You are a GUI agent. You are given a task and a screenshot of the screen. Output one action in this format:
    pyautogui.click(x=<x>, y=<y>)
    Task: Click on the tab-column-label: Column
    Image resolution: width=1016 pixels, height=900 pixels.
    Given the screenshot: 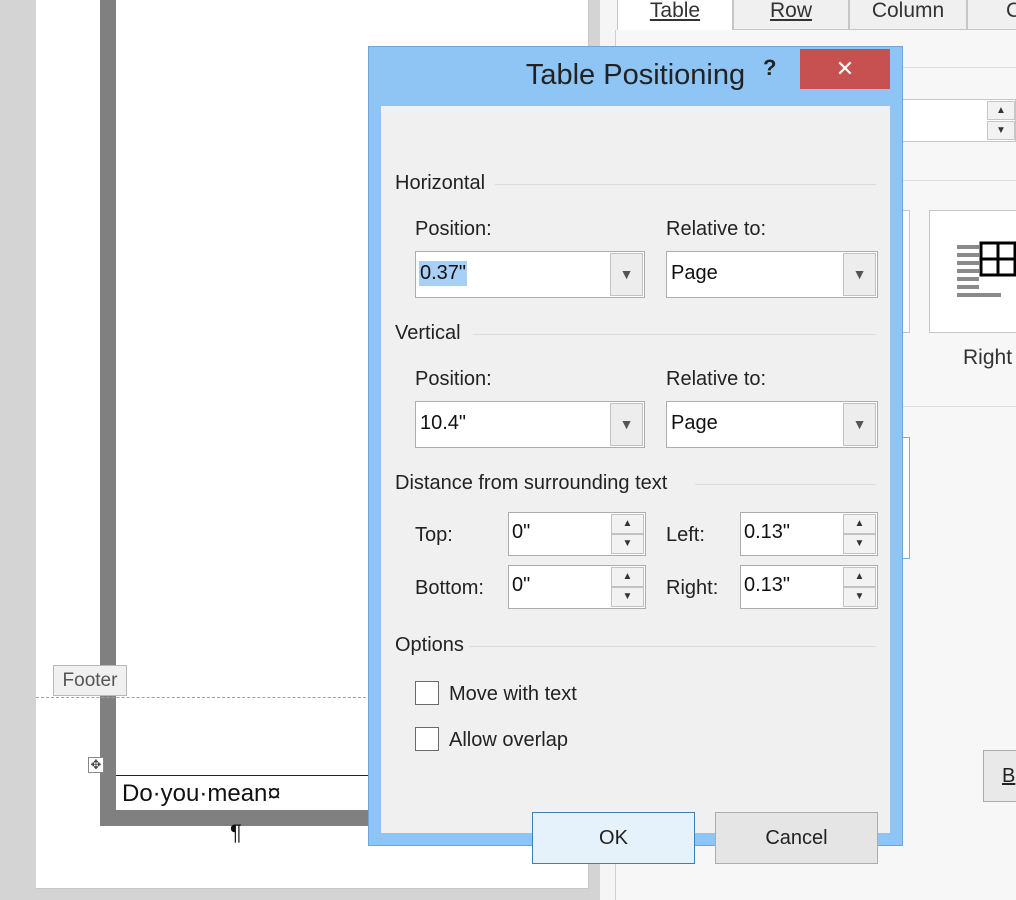 What is the action you would take?
    pyautogui.click(x=908, y=11)
    